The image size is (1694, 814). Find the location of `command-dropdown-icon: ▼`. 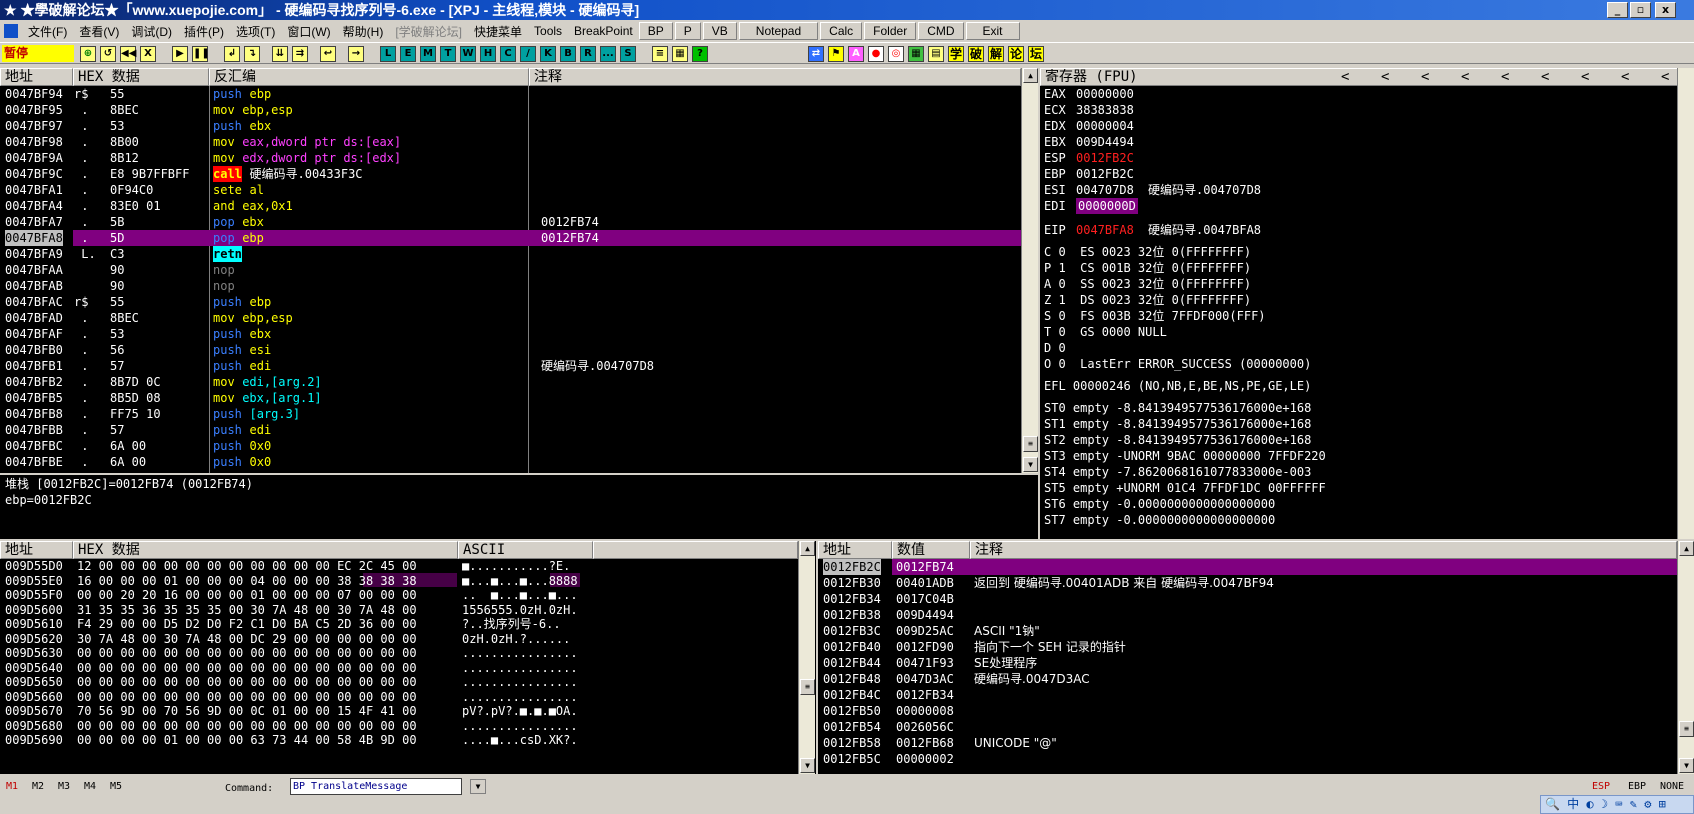

command-dropdown-icon: ▼ is located at coordinates (478, 786).